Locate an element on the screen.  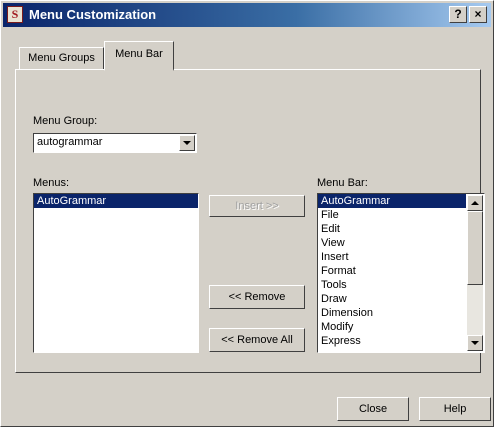
list-item: Insert is located at coordinates (392, 257).